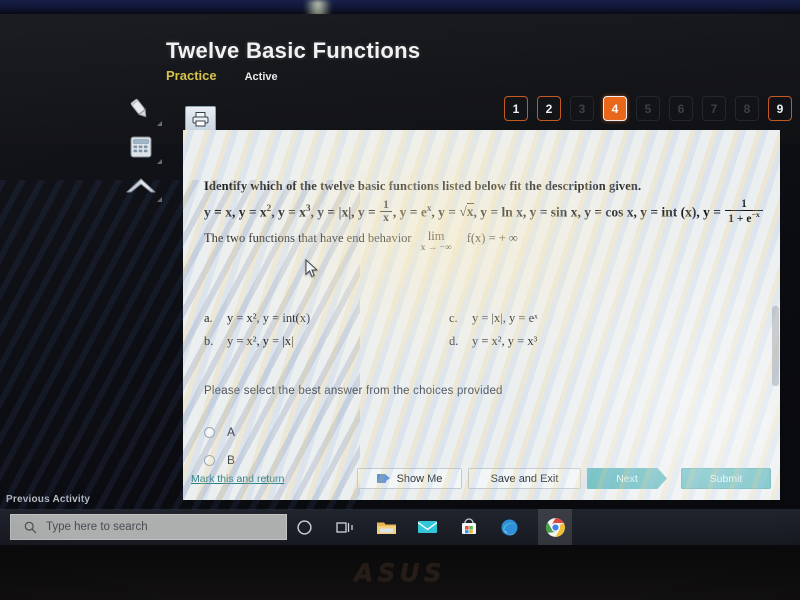  What do you see at coordinates (208, 318) in the screenshot?
I see `choice-a-letter: a.` at bounding box center [208, 318].